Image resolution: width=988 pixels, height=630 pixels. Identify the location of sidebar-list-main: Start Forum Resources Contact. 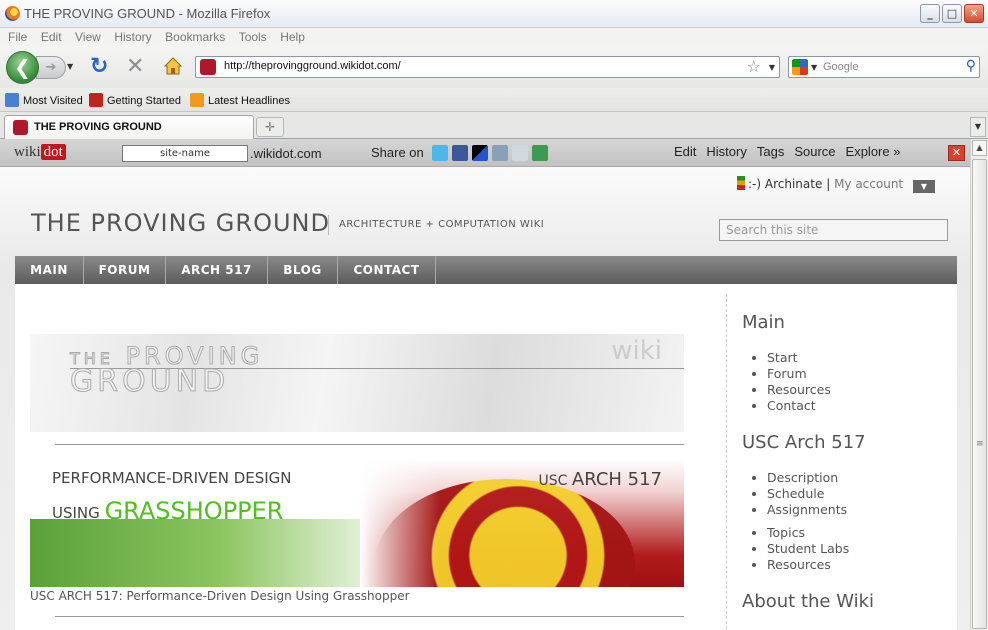
(799, 382).